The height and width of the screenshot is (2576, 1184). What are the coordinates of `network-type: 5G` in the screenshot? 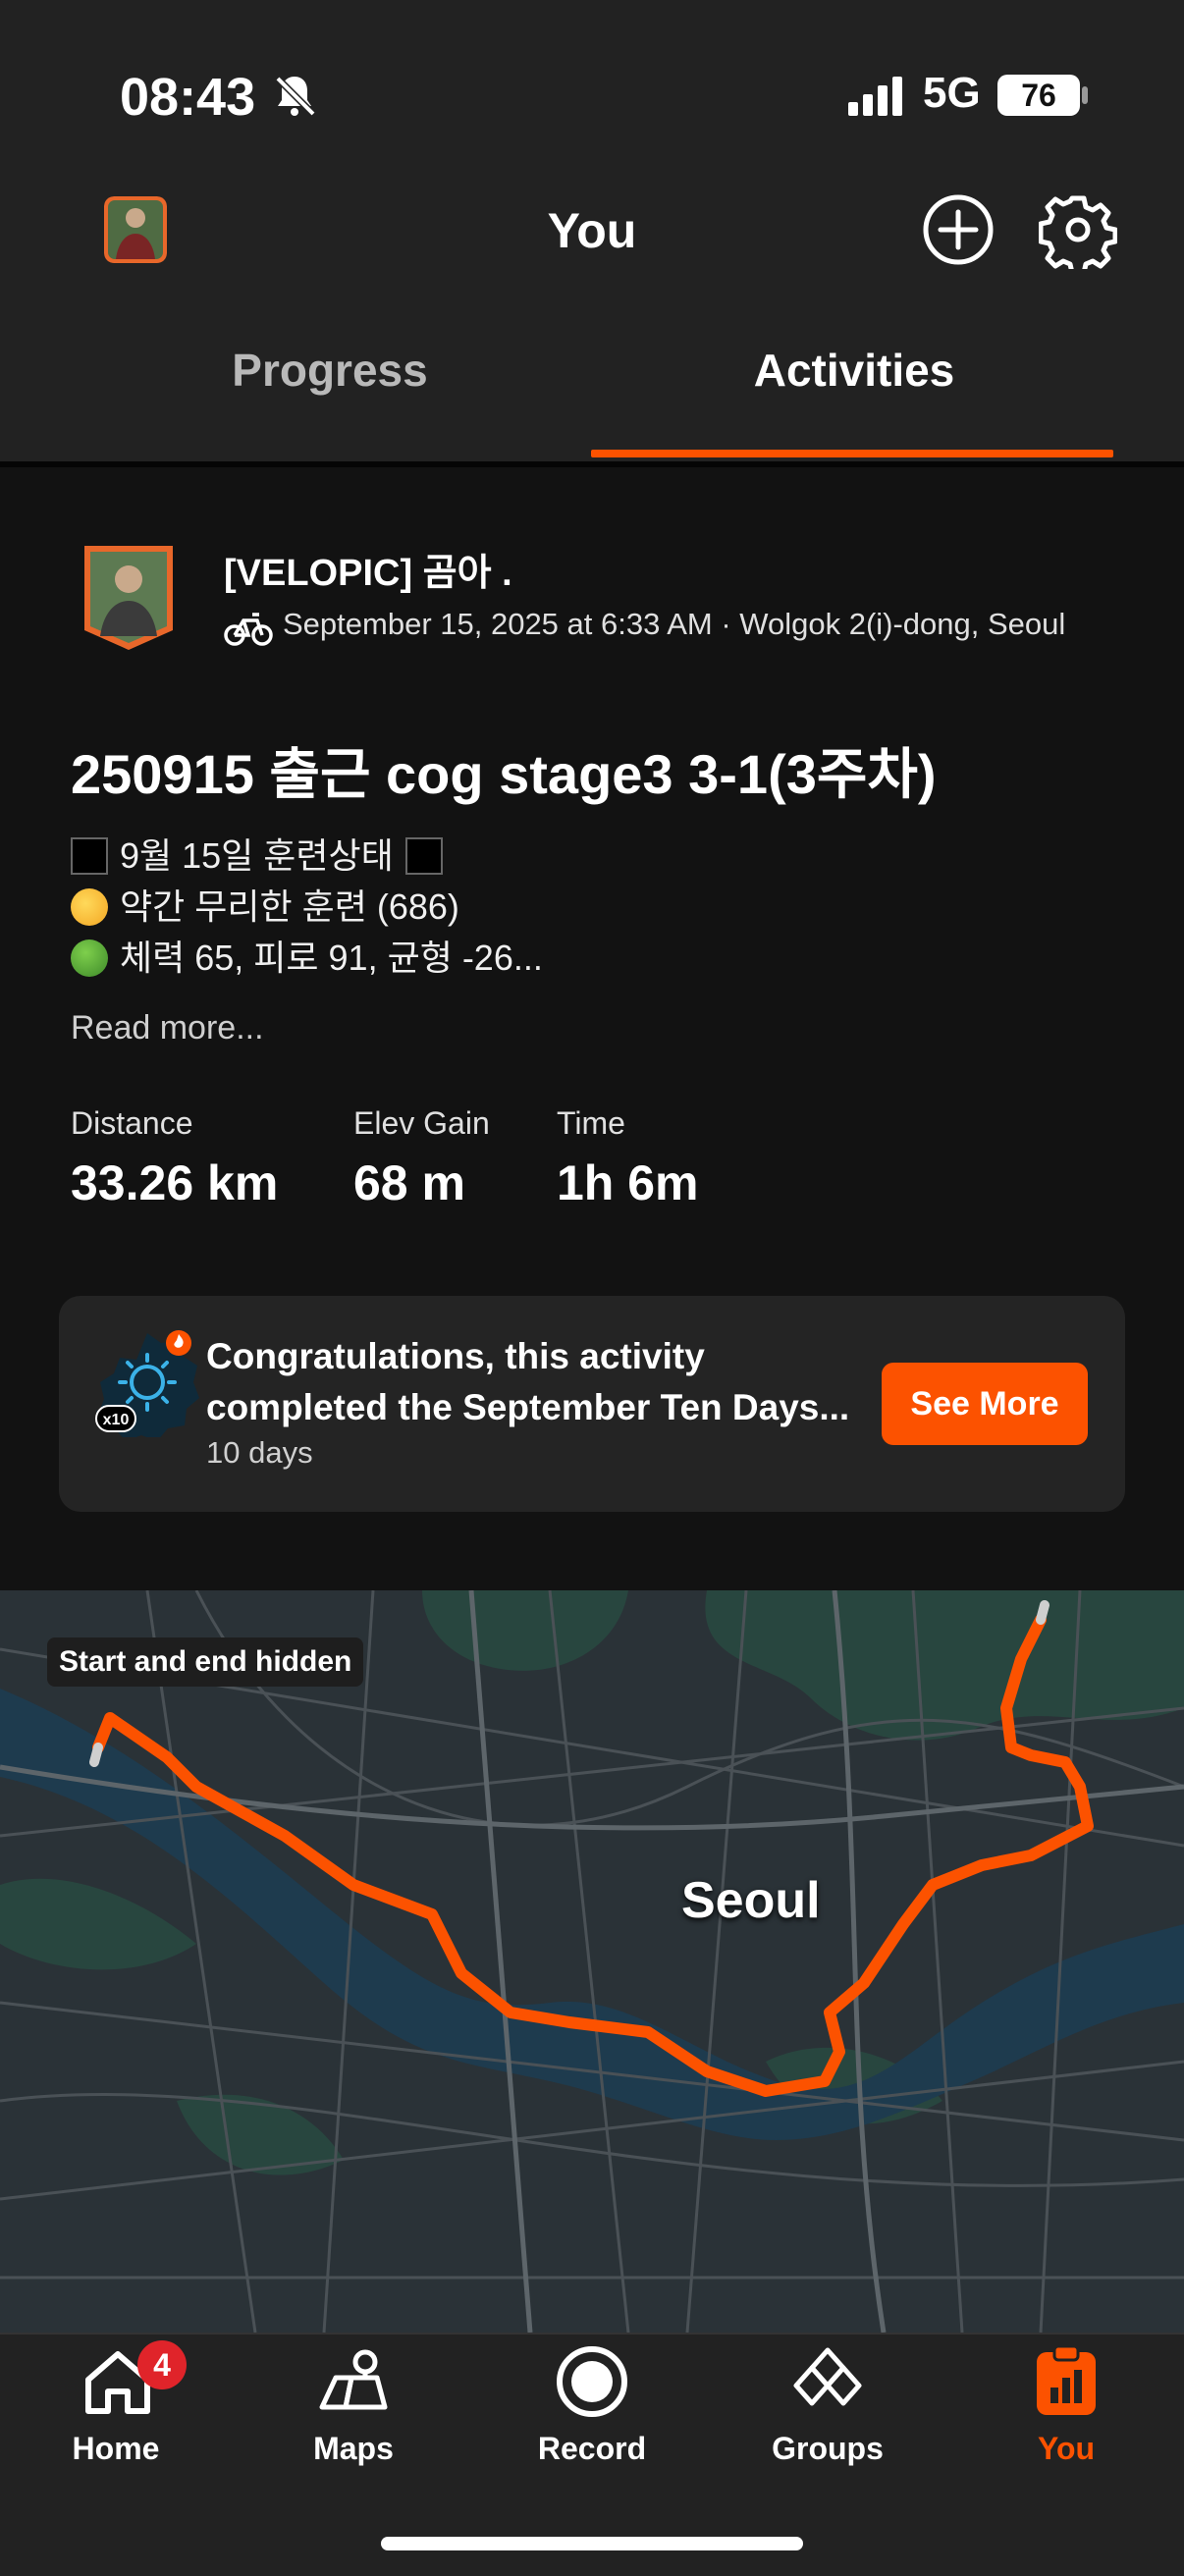 It's located at (952, 93).